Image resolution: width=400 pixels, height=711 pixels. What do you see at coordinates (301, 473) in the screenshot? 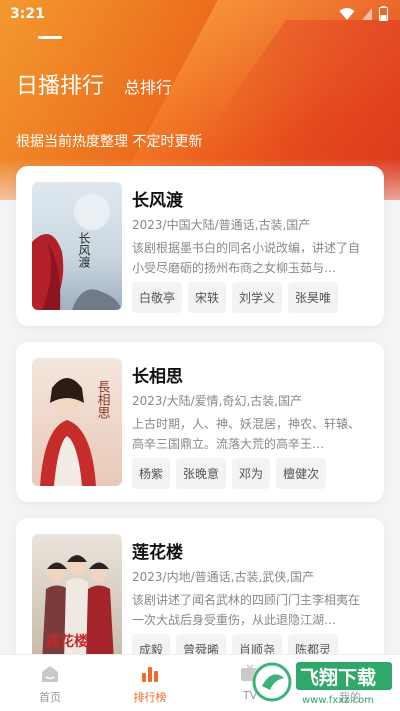
I see `cast-tag: 檀健次` at bounding box center [301, 473].